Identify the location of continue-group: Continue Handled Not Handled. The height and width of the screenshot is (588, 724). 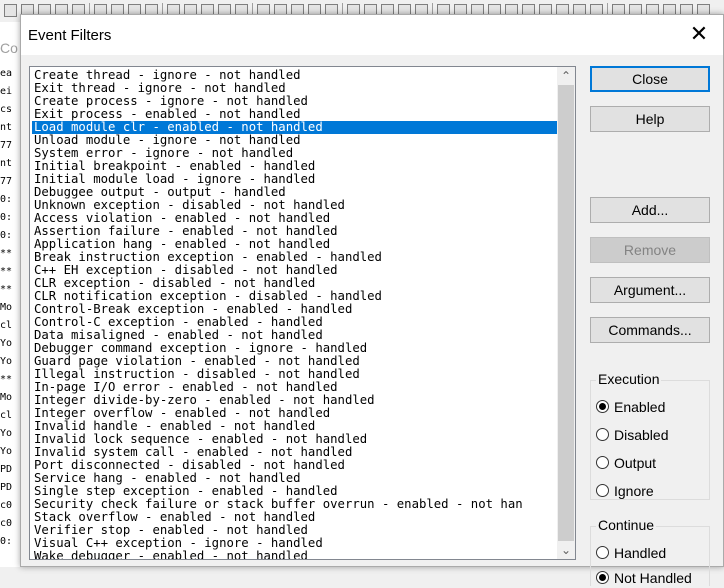
(650, 552).